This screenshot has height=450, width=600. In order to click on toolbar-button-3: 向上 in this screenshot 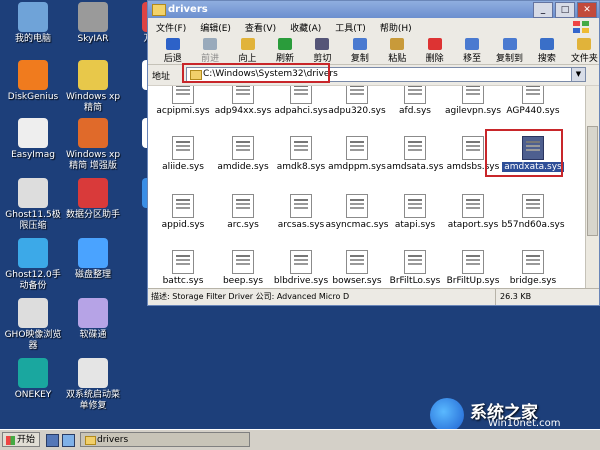, I will do `click(247, 51)`.